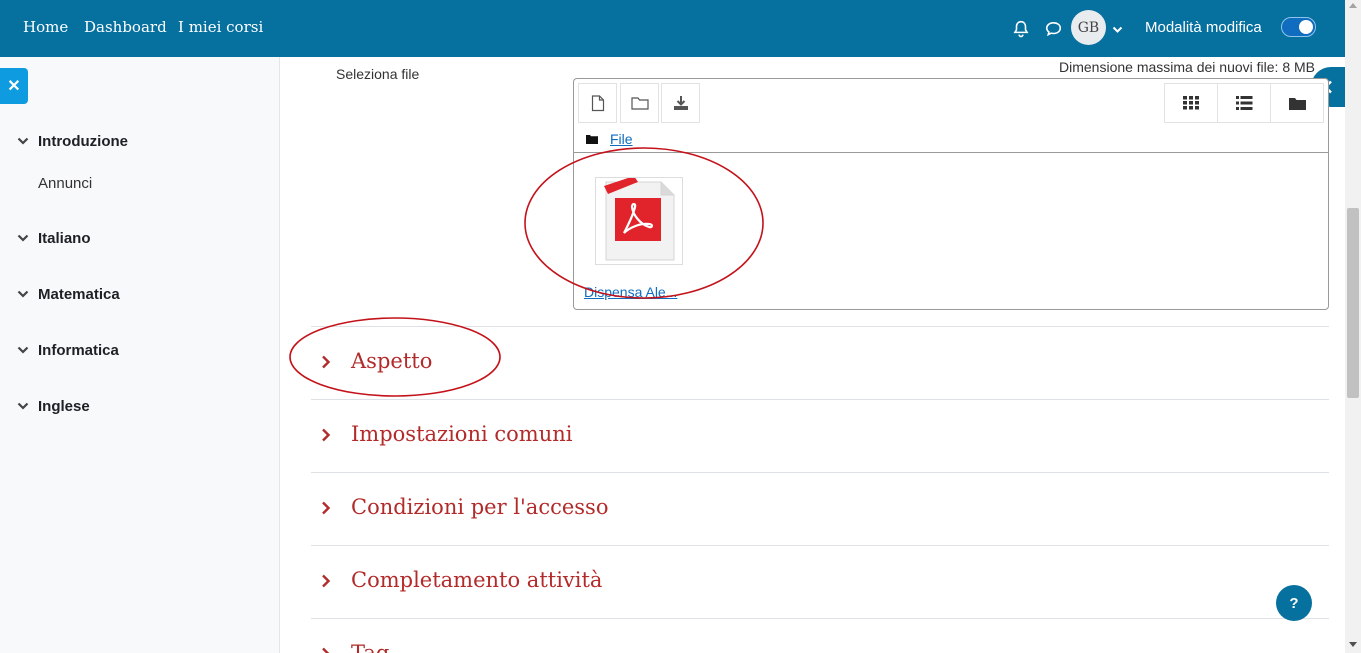 The height and width of the screenshot is (653, 1361). What do you see at coordinates (1187, 67) in the screenshot?
I see `max-file-size-text: Dimensione massima dei nuovi file: 8 MB` at bounding box center [1187, 67].